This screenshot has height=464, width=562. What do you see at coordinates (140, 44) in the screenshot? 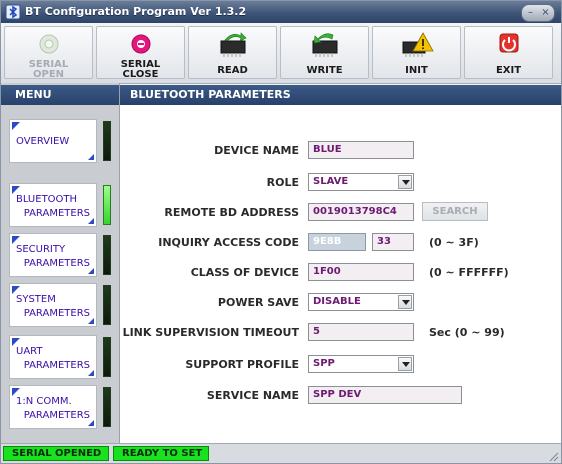
I see `disconnect-icon` at bounding box center [140, 44].